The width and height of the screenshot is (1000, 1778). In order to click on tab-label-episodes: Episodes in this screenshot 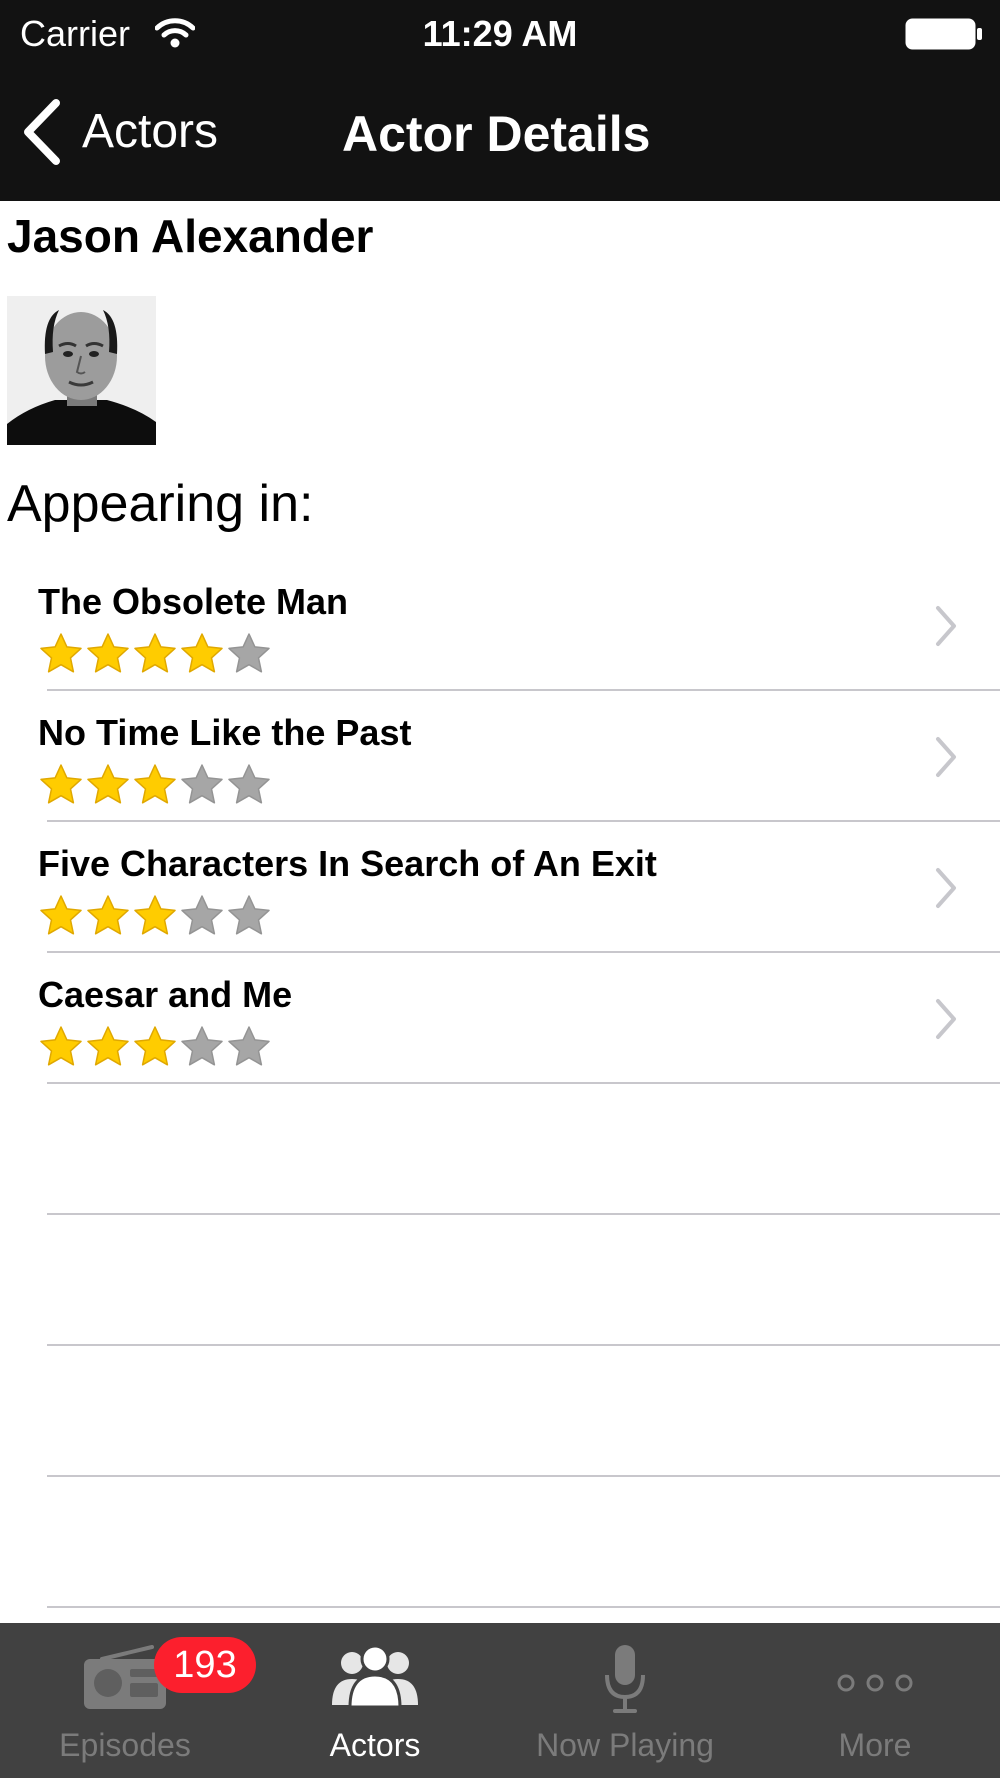, I will do `click(125, 1745)`.